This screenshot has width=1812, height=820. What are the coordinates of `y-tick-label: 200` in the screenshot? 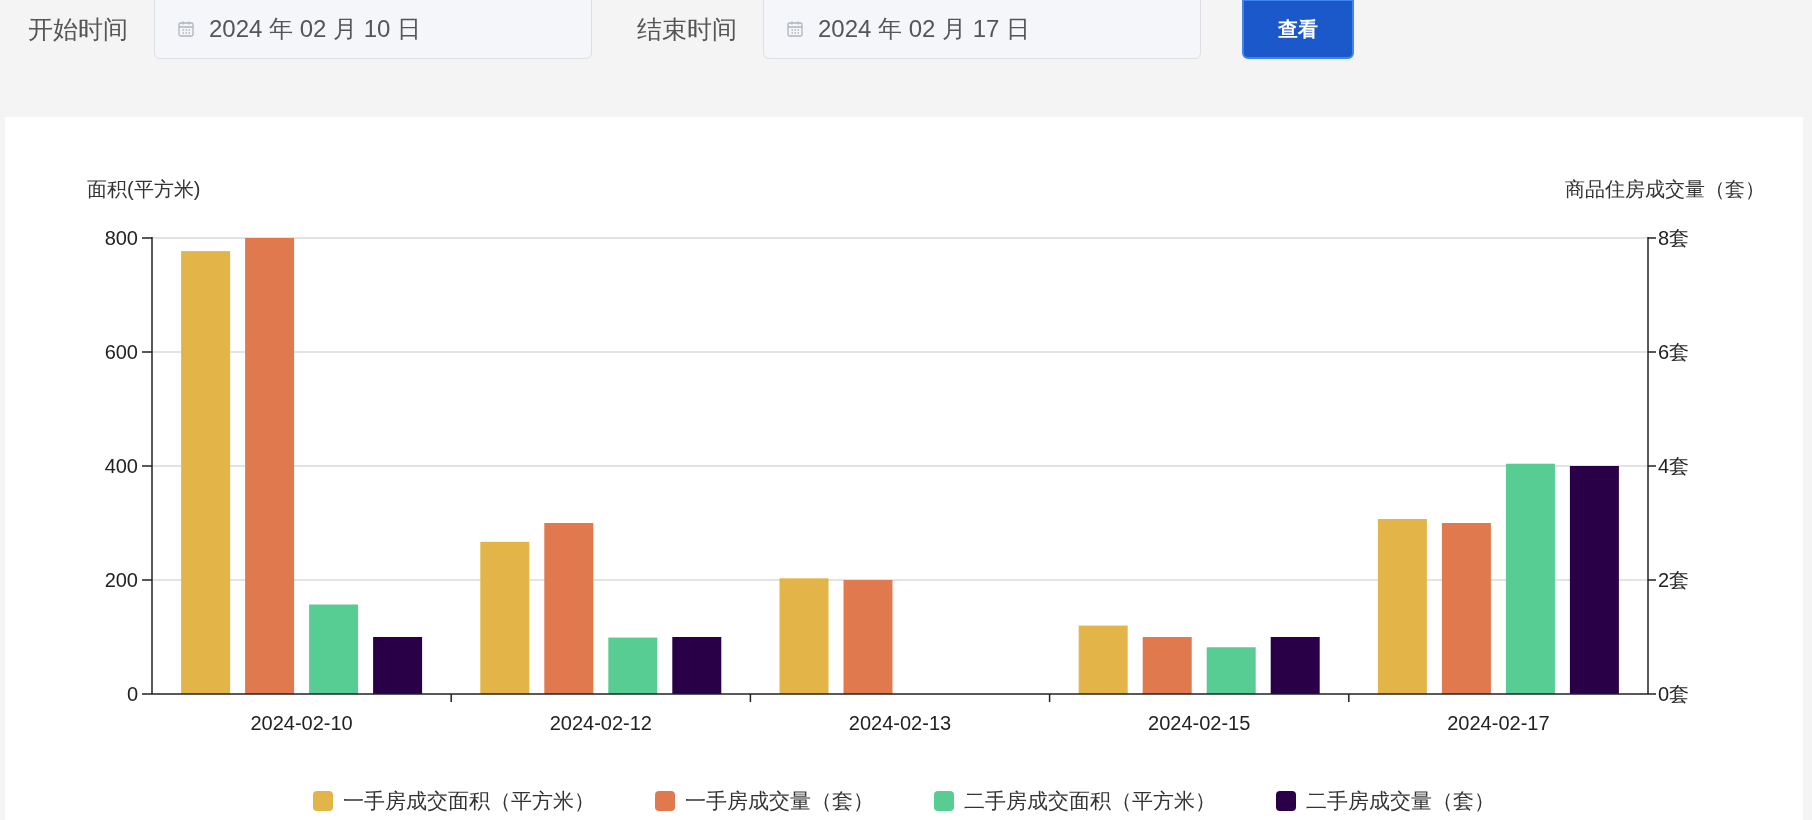 It's located at (121, 580).